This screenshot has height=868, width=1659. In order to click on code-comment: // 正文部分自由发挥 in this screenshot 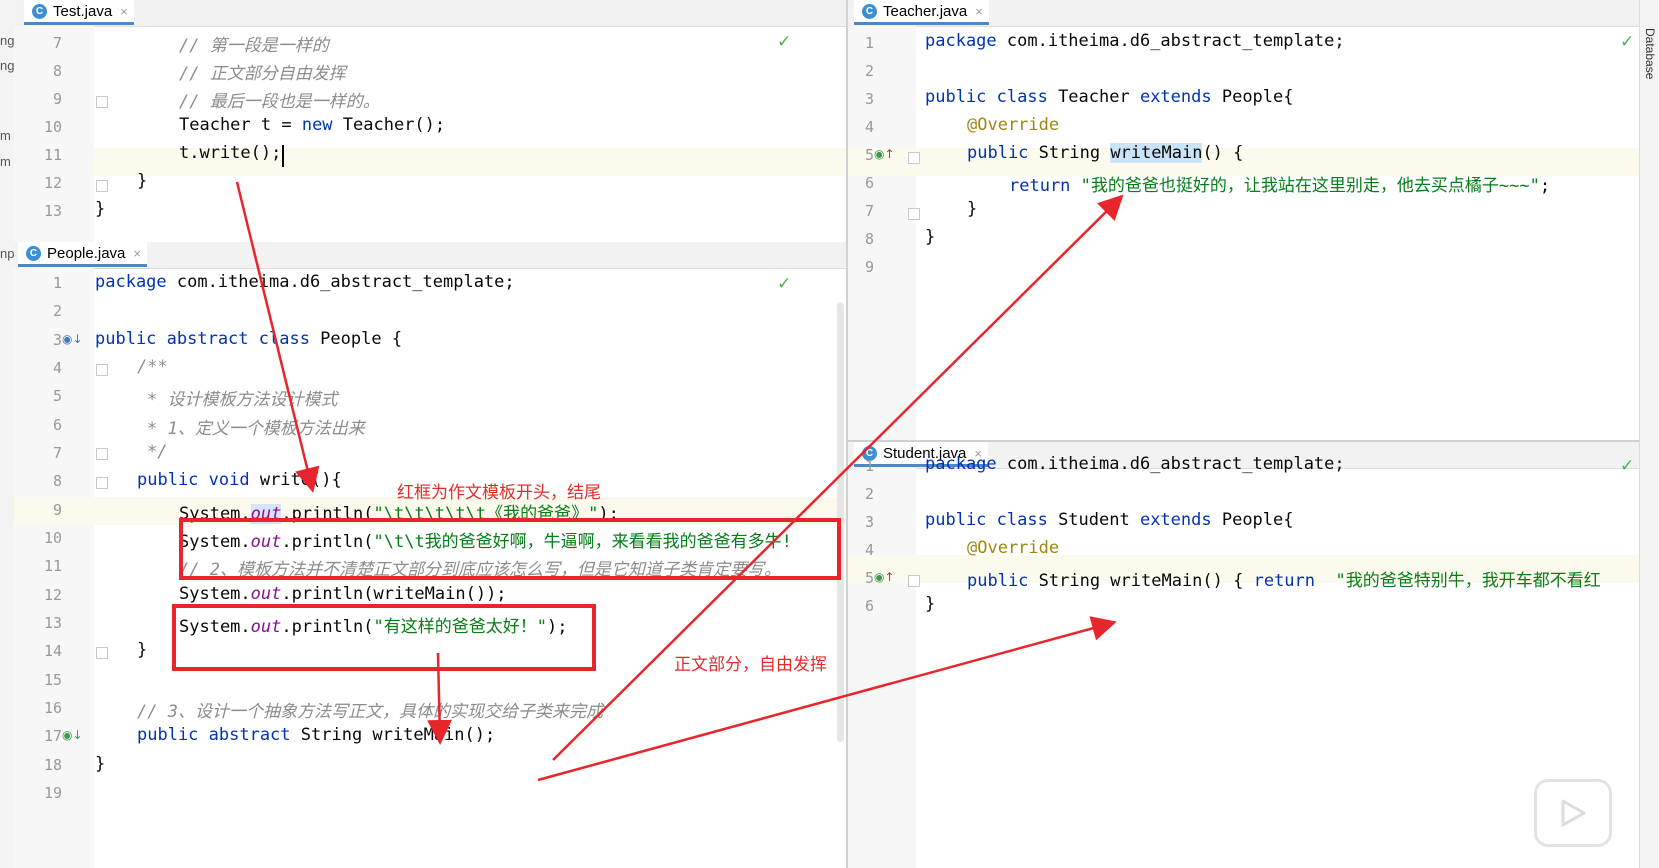, I will do `click(262, 74)`.